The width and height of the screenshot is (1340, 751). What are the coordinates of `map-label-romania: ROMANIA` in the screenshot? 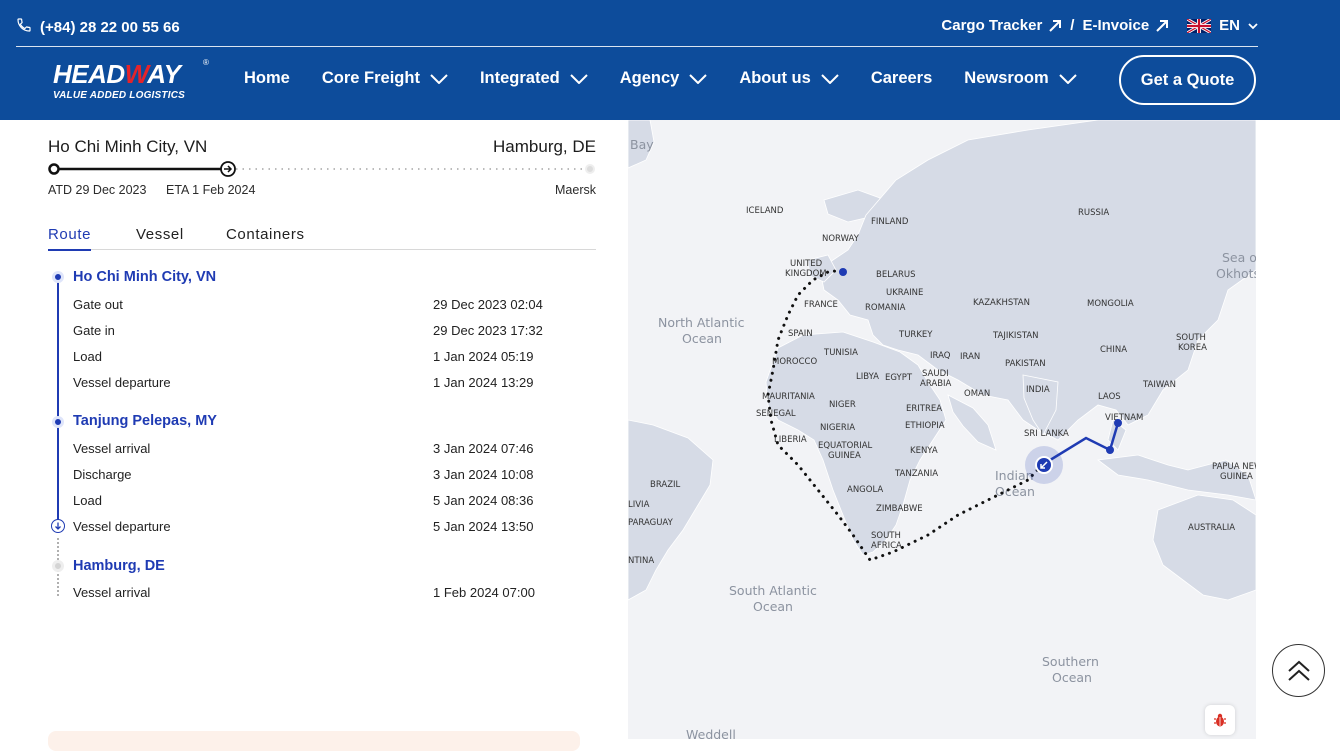 It's located at (885, 308).